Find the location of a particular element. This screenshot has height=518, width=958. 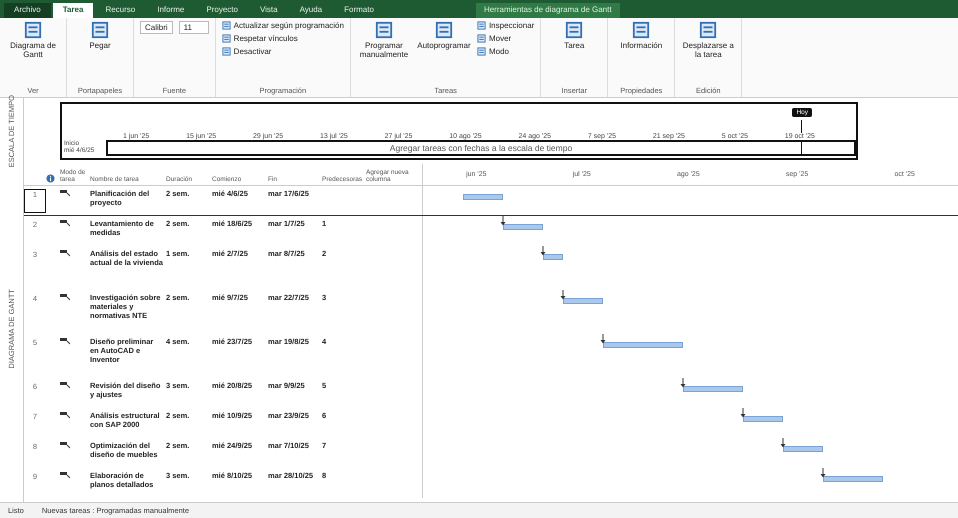

ribbon-tab: Recurso is located at coordinates (120, 10).